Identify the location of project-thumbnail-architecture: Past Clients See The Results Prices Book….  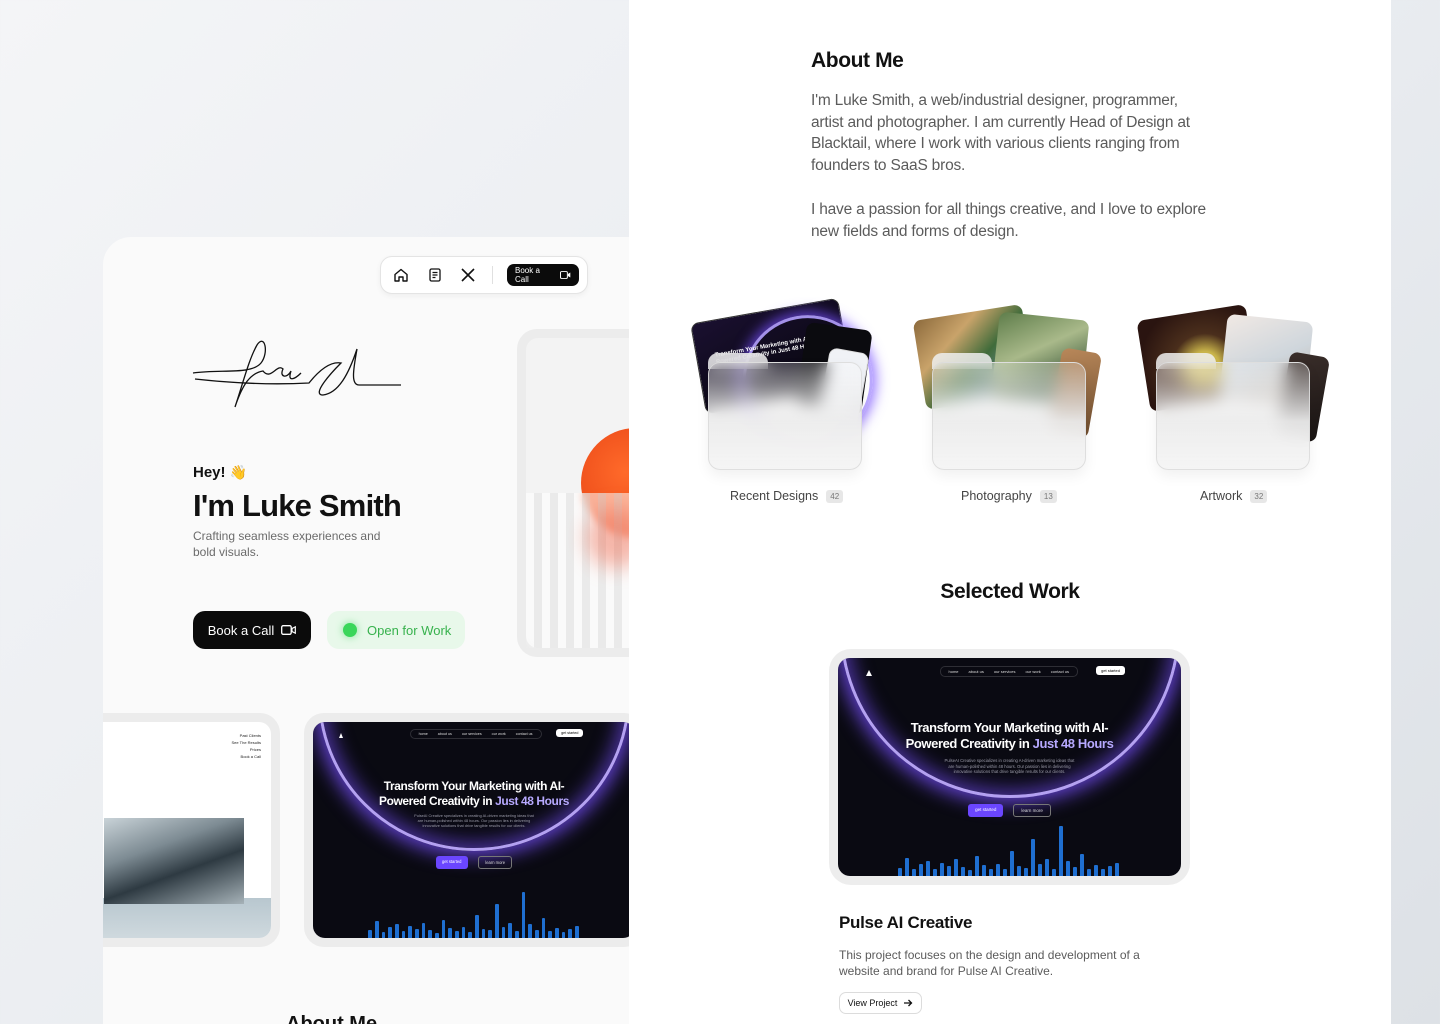
(191, 830).